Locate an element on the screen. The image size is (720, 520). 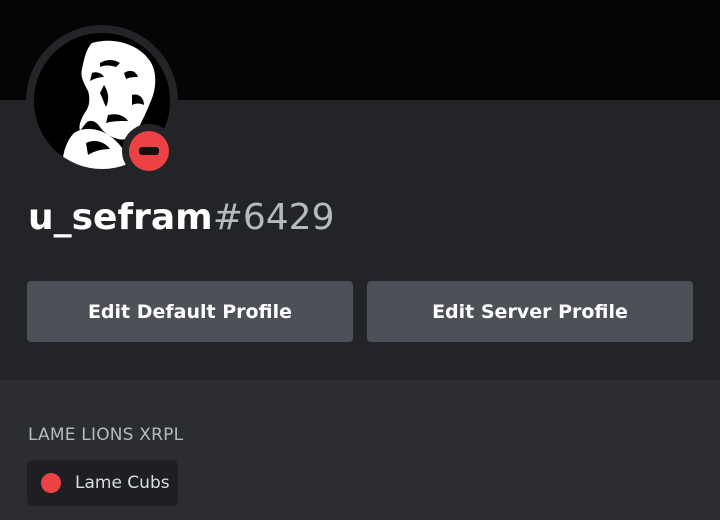
role-chip: Lame Cubs is located at coordinates (102, 483).